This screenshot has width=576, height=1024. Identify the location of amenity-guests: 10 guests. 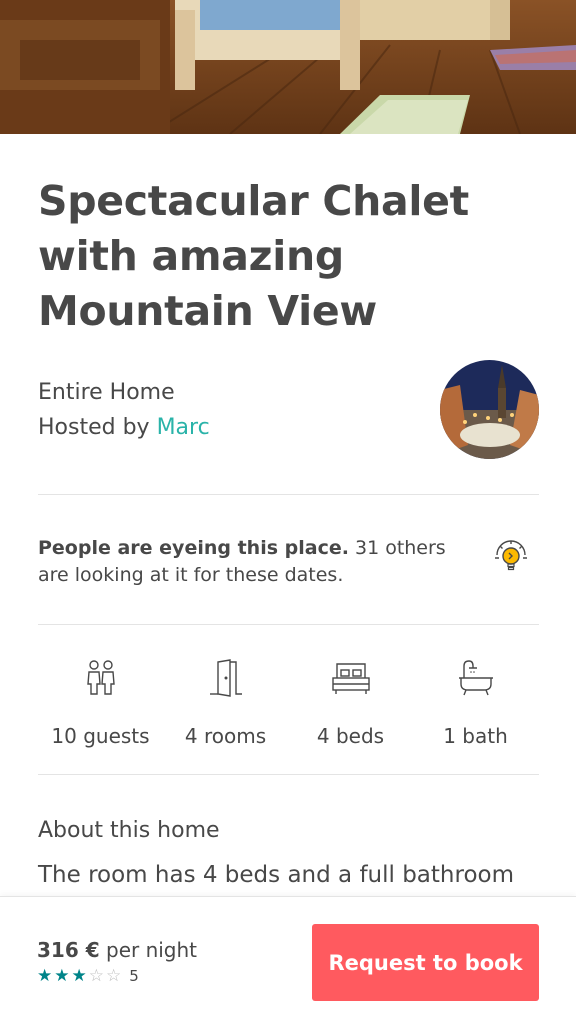
(100, 703).